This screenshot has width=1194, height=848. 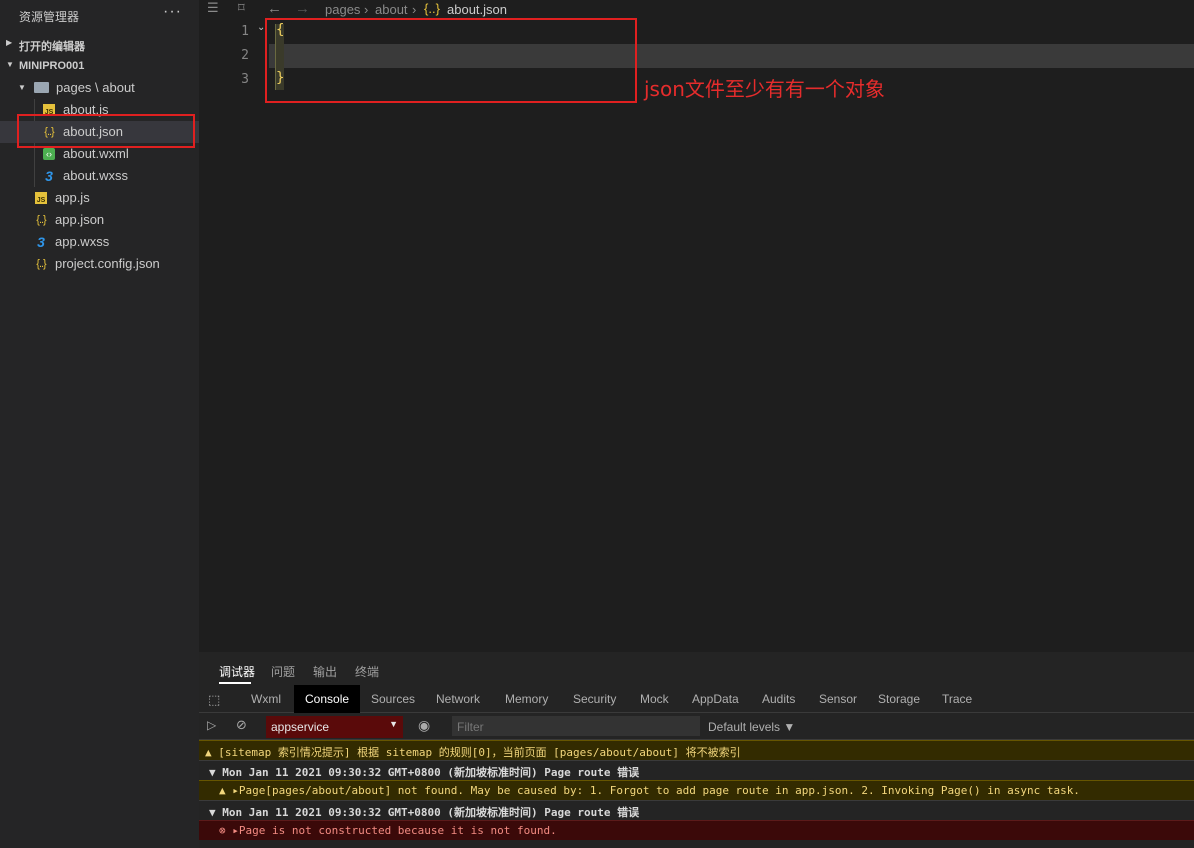 I want to click on tab-sensor: Sensor, so click(x=838, y=699).